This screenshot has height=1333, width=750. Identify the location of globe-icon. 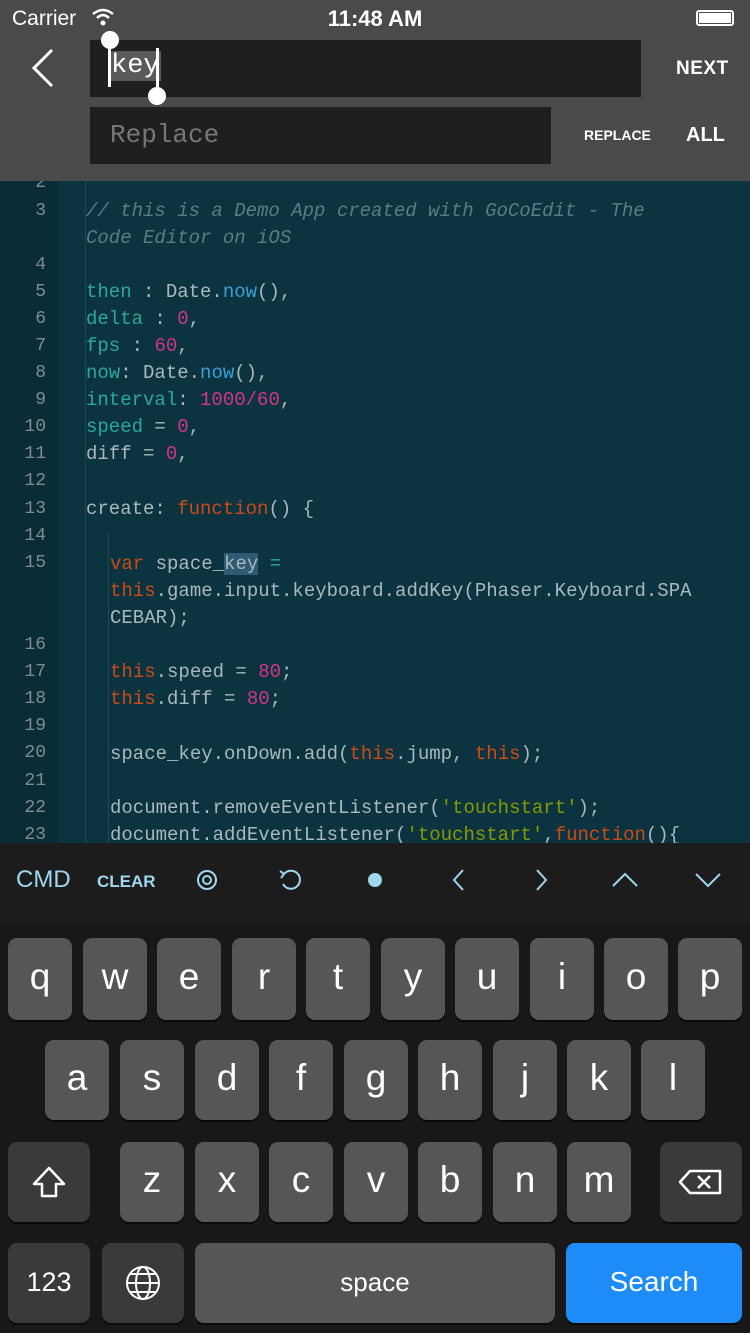
(143, 1283).